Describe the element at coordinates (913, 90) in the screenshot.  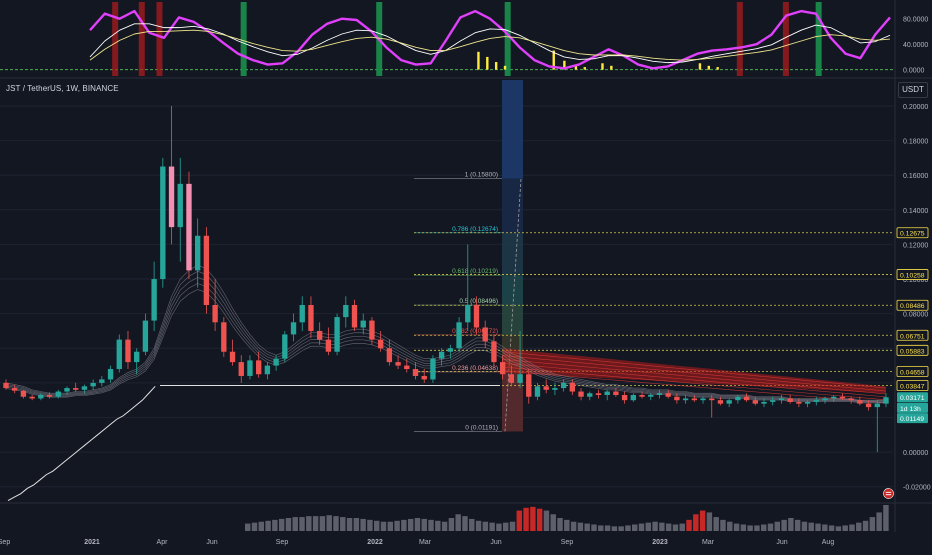
I see `currency-unit-button: USDT` at that location.